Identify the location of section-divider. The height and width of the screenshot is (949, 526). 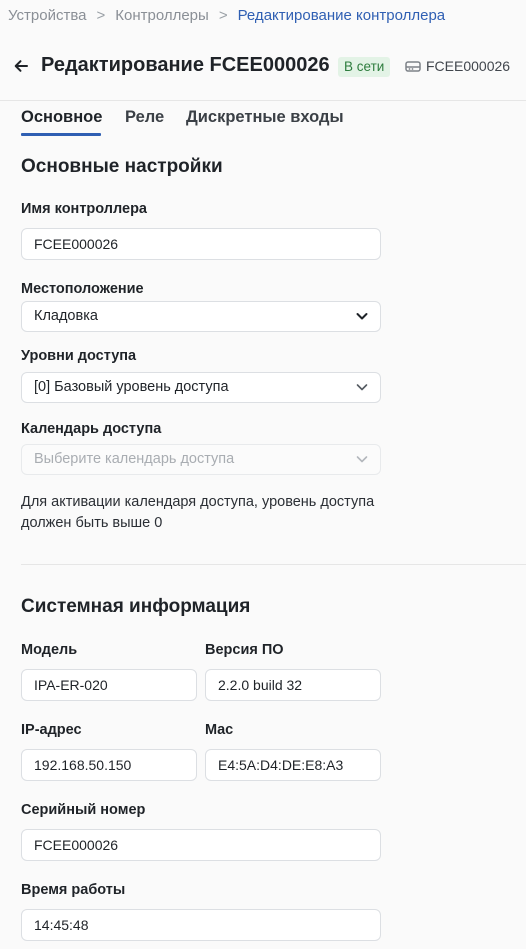
(273, 564).